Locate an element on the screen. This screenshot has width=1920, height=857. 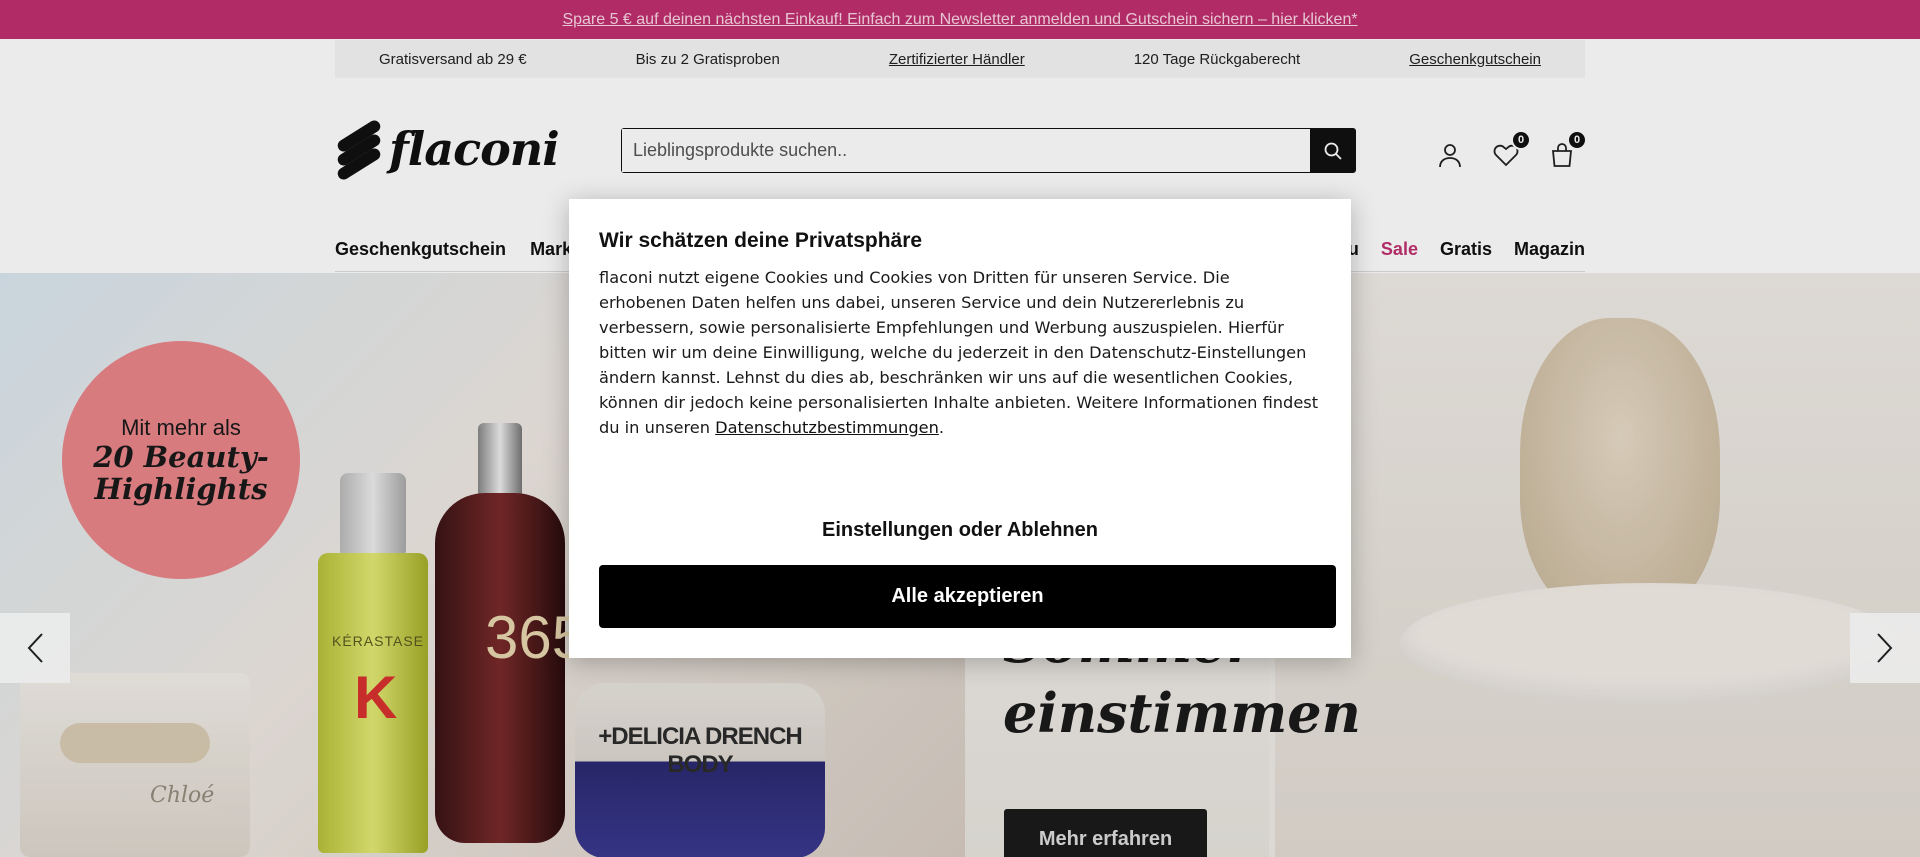
accept-all-cookies-button: Alle akzeptieren is located at coordinates (967, 596).